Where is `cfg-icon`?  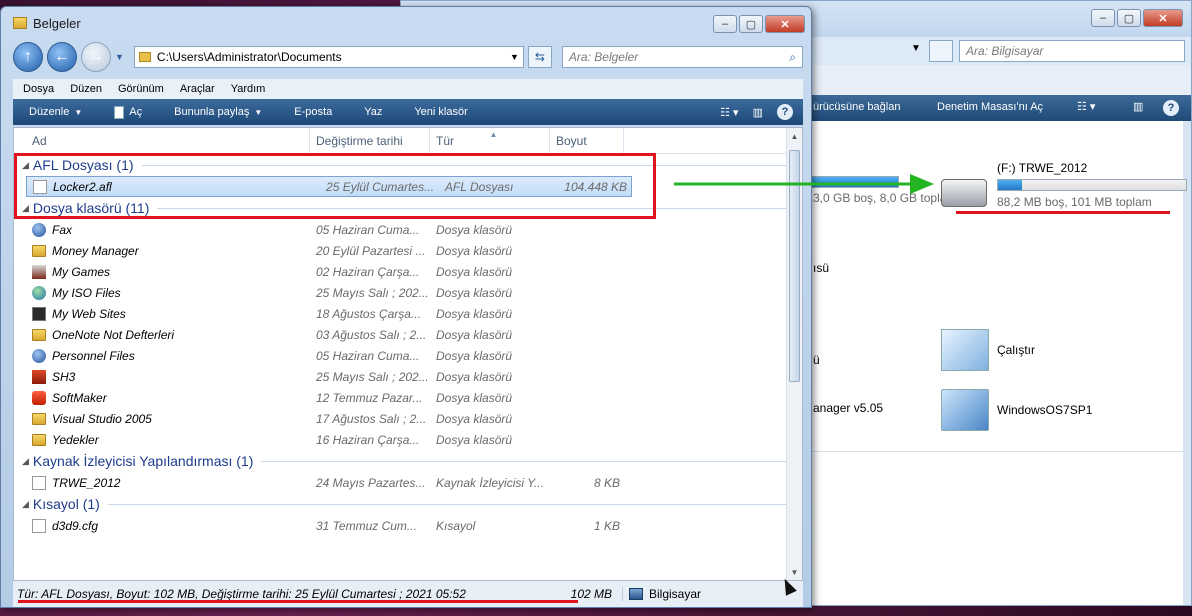 cfg-icon is located at coordinates (39, 525).